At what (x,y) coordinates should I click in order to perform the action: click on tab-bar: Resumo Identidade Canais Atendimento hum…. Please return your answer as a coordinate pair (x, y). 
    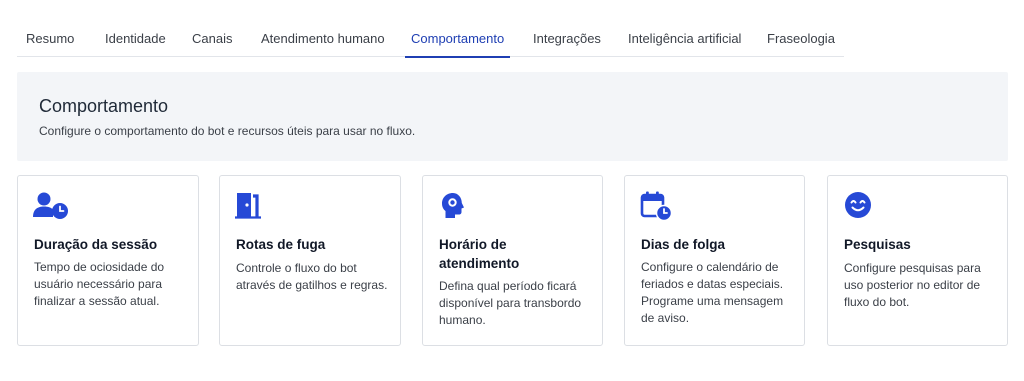
    Looking at the image, I should click on (430, 42).